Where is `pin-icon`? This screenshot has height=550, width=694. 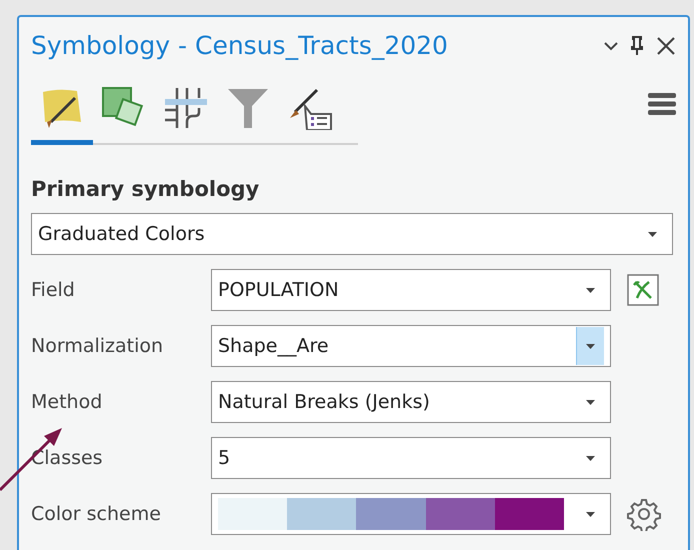 pin-icon is located at coordinates (637, 46).